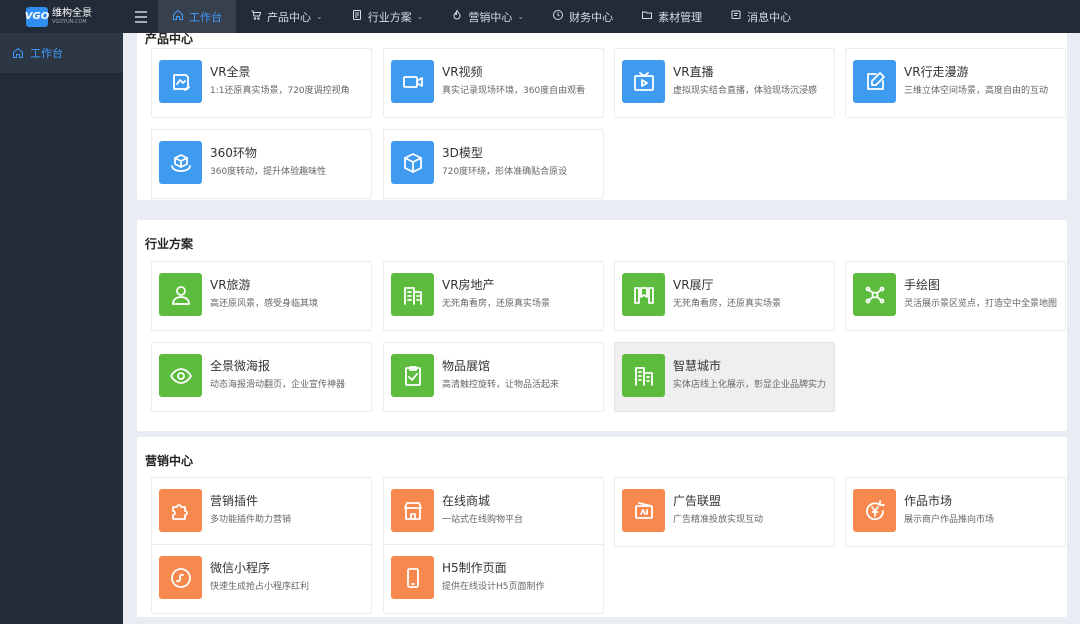 The image size is (1080, 624). What do you see at coordinates (412, 162) in the screenshot?
I see `cube-icon` at bounding box center [412, 162].